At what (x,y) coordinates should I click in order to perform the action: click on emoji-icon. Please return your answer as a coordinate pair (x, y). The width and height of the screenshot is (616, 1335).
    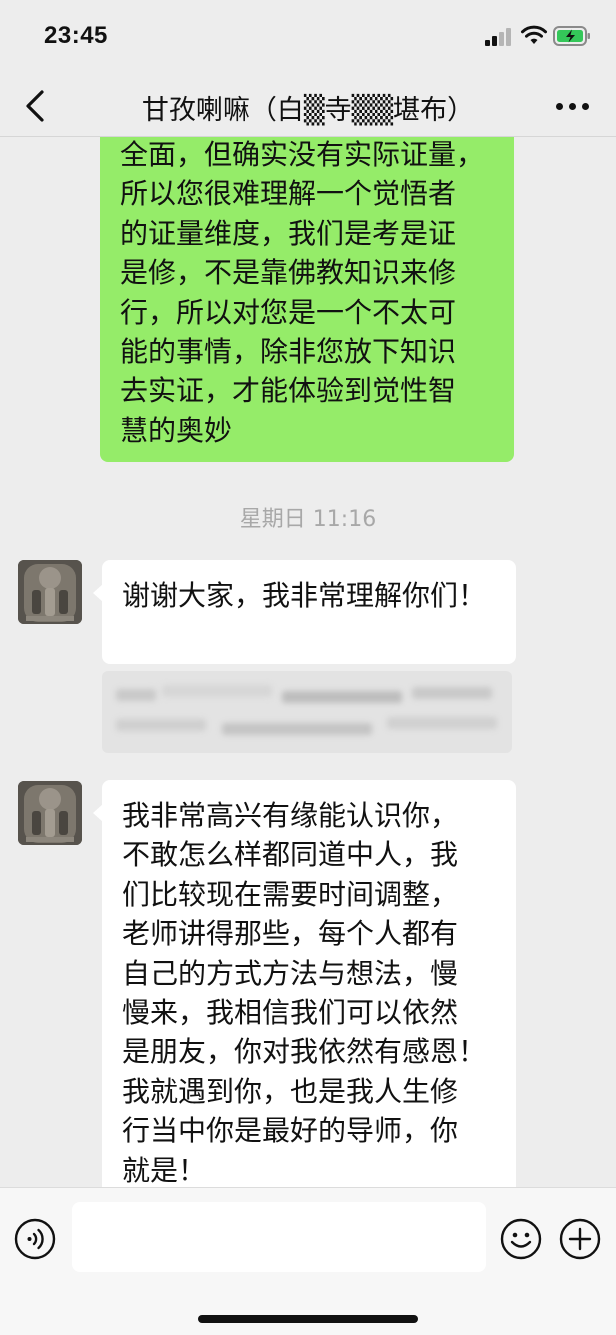
    Looking at the image, I should click on (521, 1239).